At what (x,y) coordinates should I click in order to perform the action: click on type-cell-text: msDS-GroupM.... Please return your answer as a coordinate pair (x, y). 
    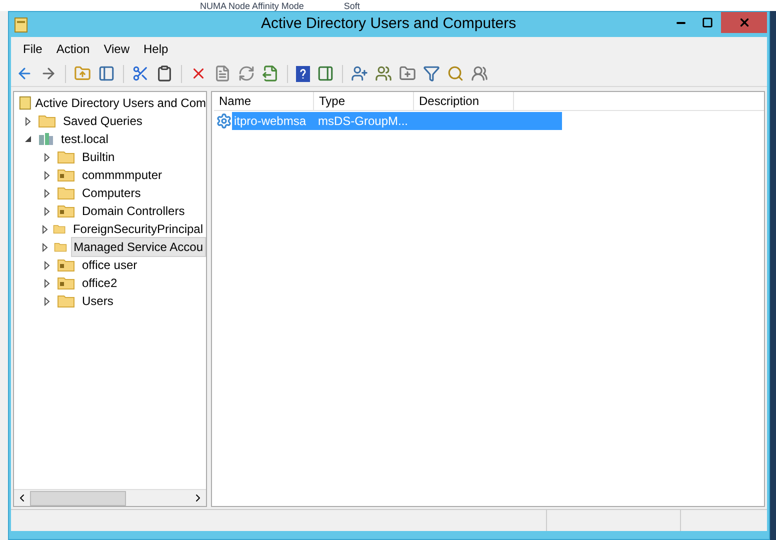
    Looking at the image, I should click on (363, 121).